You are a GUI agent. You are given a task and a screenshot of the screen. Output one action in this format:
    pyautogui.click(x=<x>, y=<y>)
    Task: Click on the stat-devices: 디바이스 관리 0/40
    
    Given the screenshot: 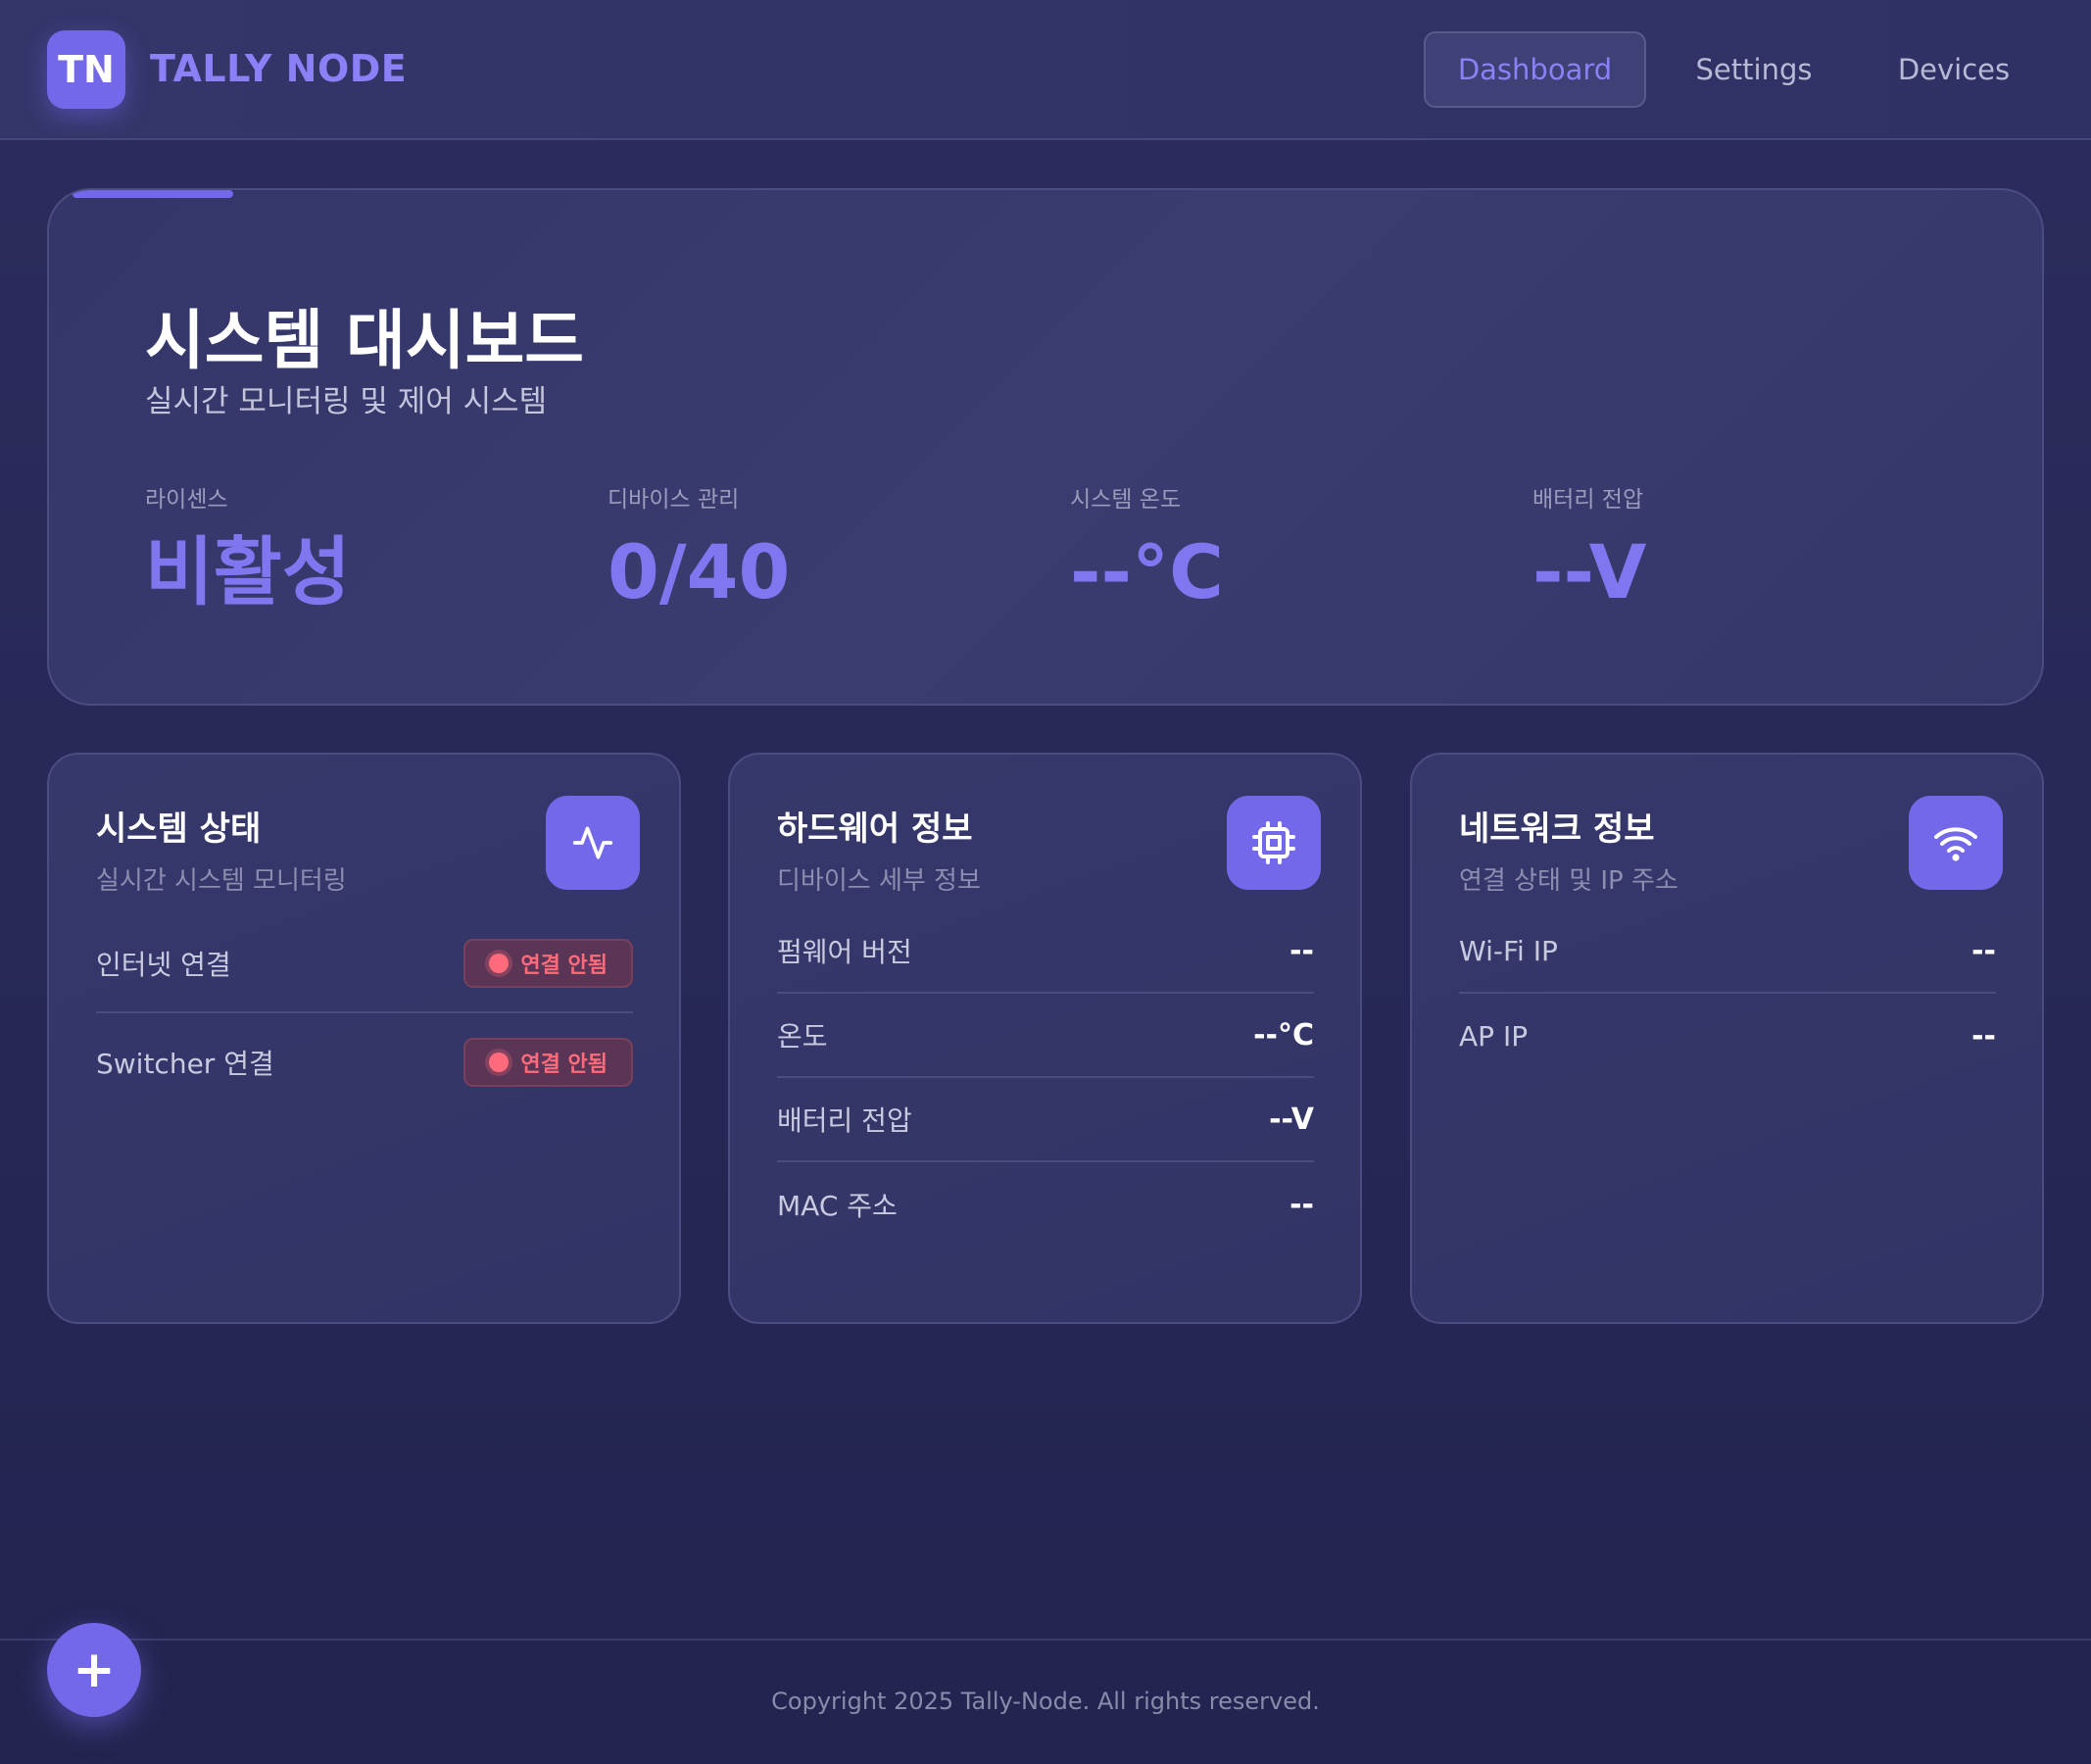 What is the action you would take?
    pyautogui.click(x=699, y=545)
    